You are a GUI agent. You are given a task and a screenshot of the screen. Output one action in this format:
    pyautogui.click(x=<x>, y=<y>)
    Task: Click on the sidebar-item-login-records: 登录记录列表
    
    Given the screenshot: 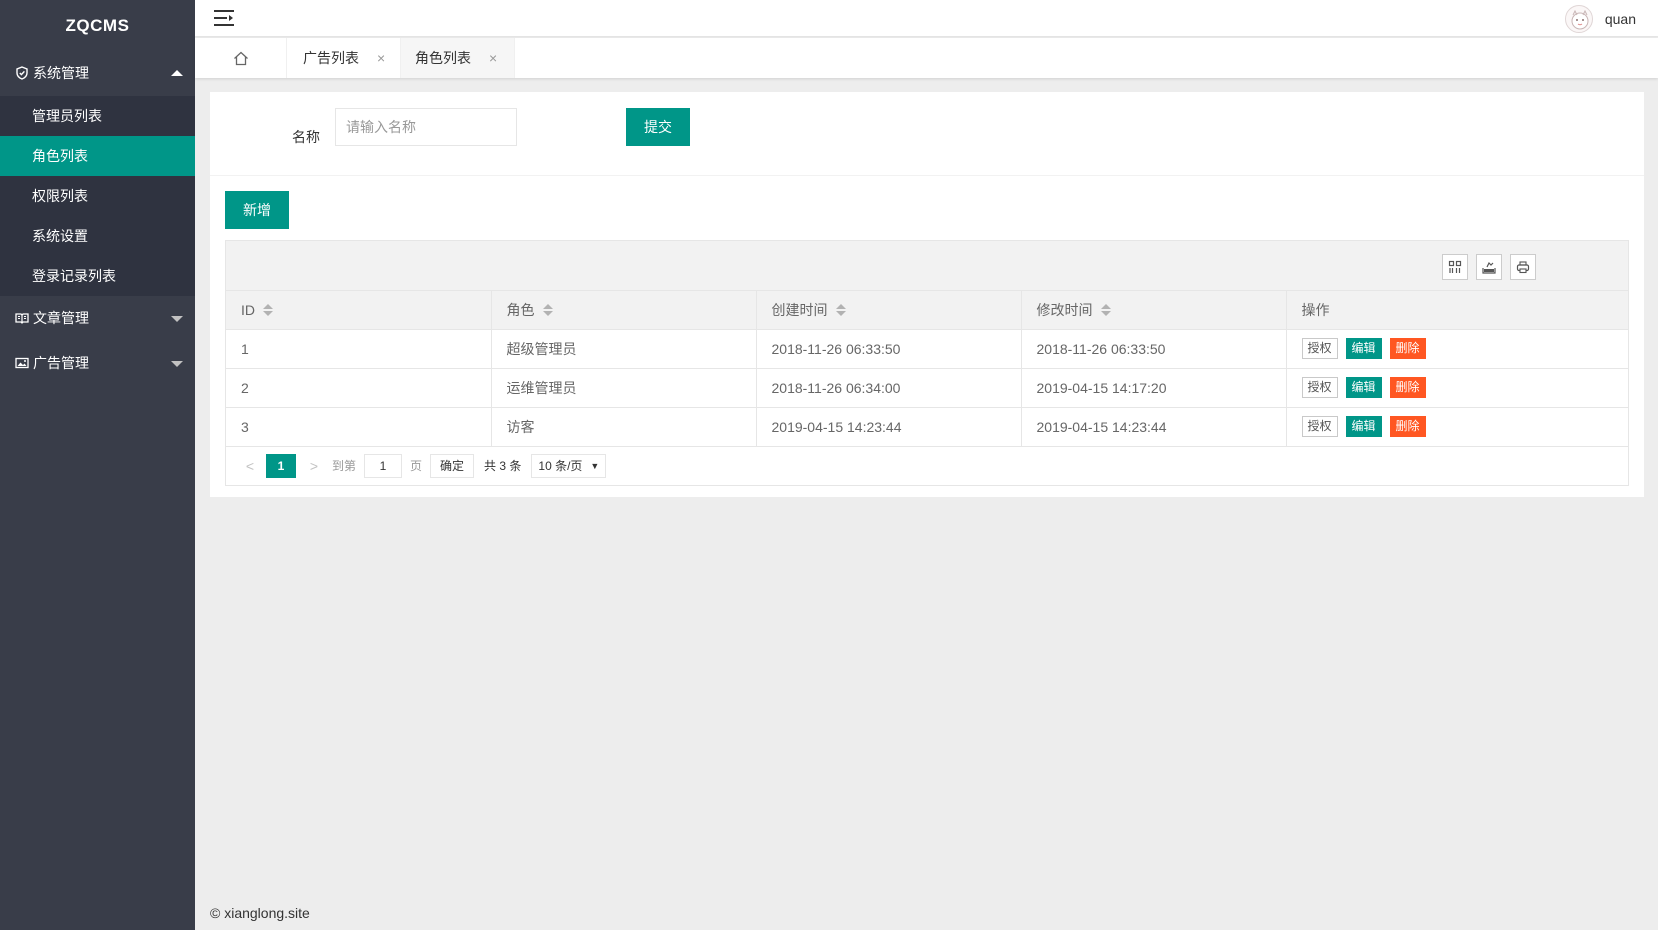 What is the action you would take?
    pyautogui.click(x=97, y=276)
    